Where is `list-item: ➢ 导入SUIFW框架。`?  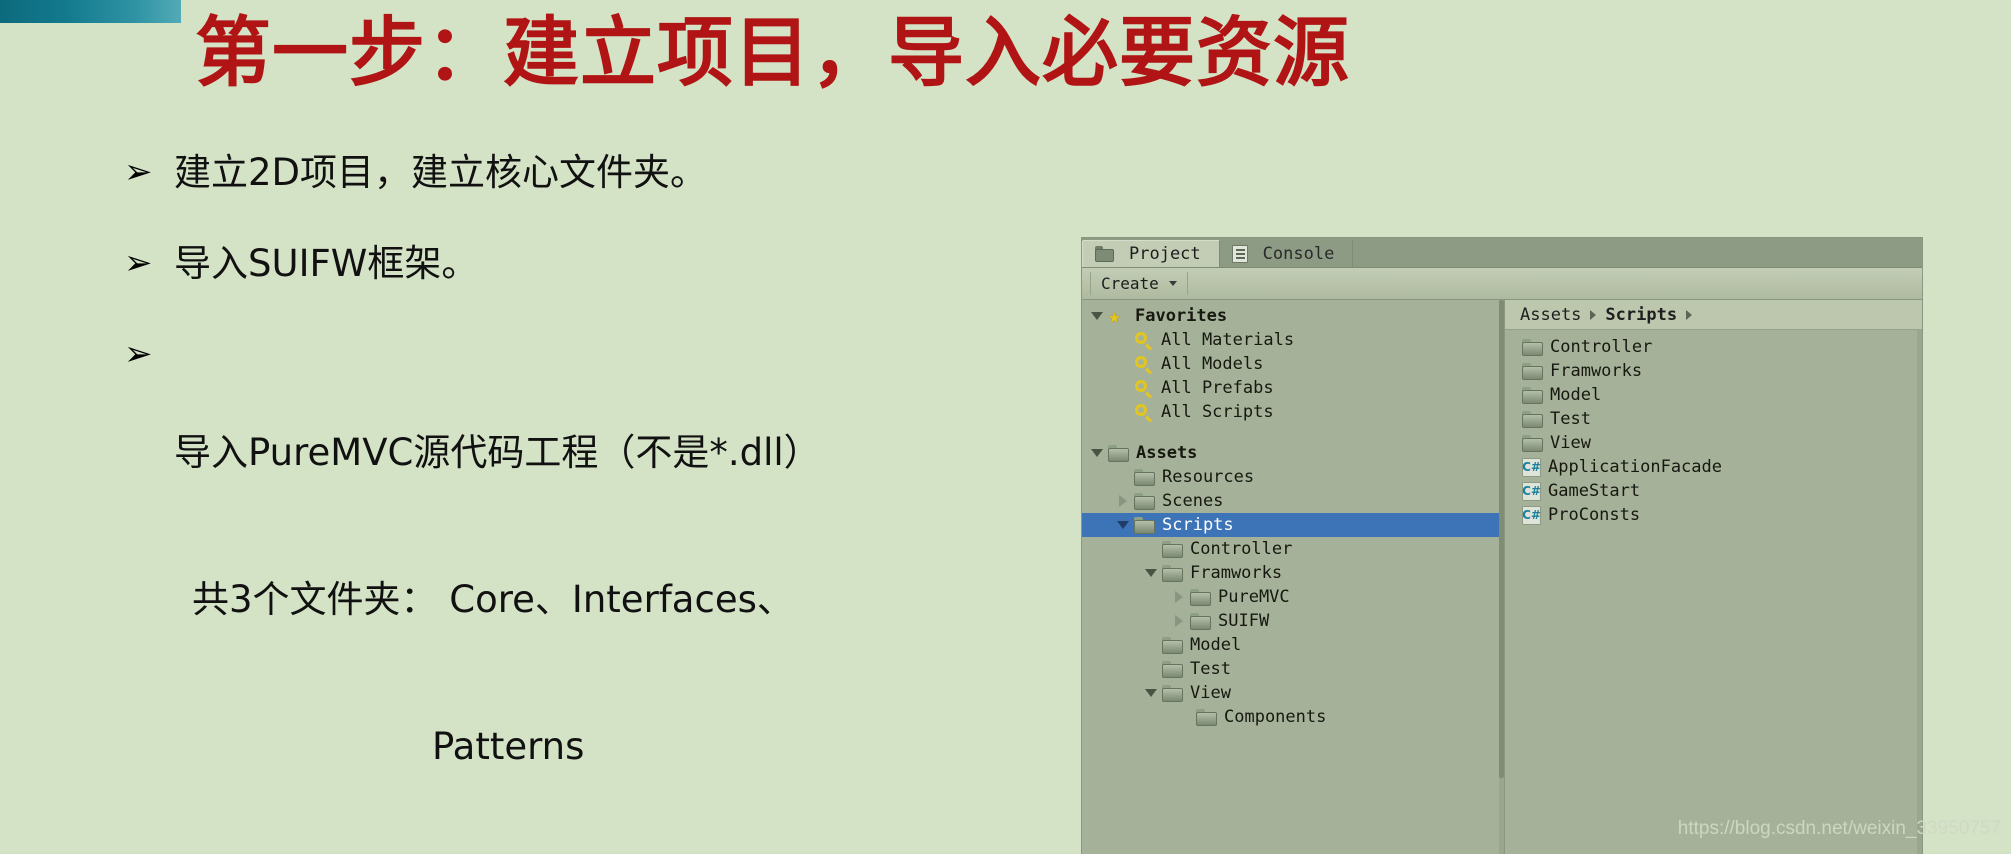 list-item: ➢ 导入SUIFW框架。 is located at coordinates (585, 263).